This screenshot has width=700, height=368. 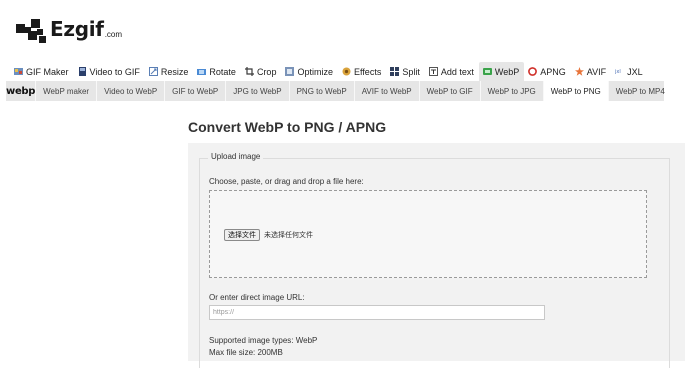 I want to click on tab-webp-to-png: WebP to PNG, so click(x=575, y=91).